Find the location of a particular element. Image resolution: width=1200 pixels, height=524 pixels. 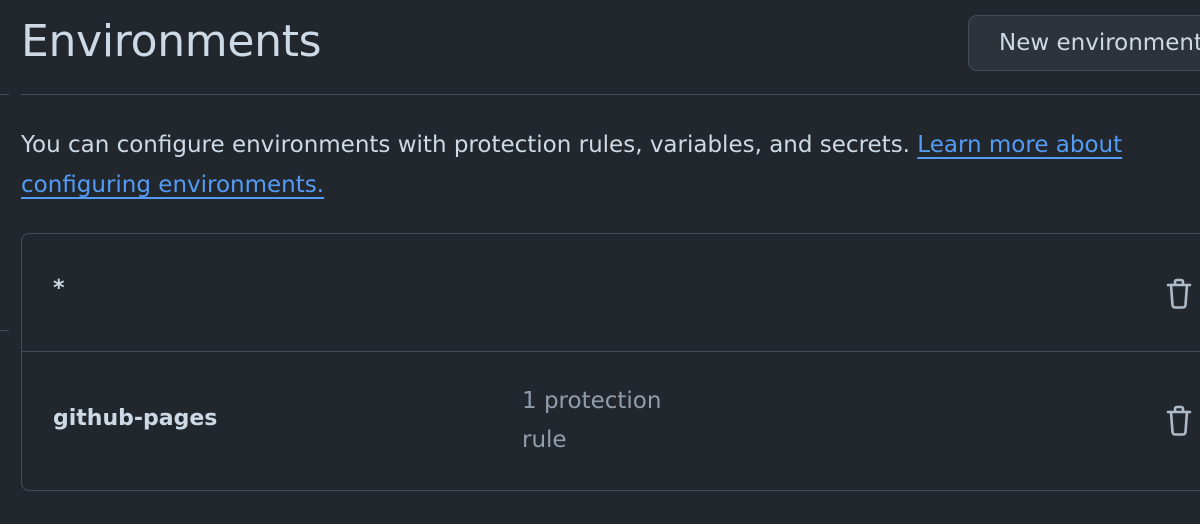

new-environment-button: New environment is located at coordinates (1084, 43).